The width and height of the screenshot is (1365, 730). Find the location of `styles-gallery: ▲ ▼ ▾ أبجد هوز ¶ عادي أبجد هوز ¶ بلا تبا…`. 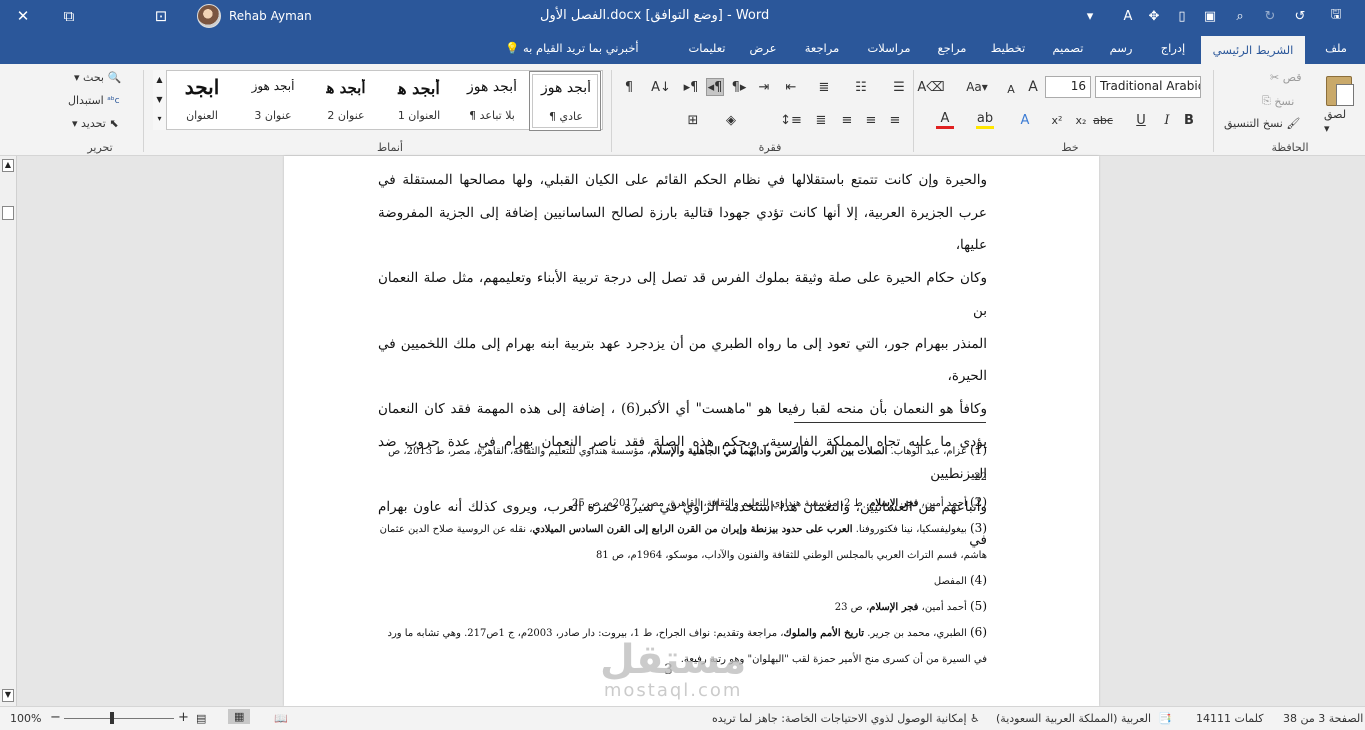

styles-gallery: ▲ ▼ ▾ أبجد هوز ¶ عادي أبجد هوز ¶ بلا تبا… is located at coordinates (378, 100).